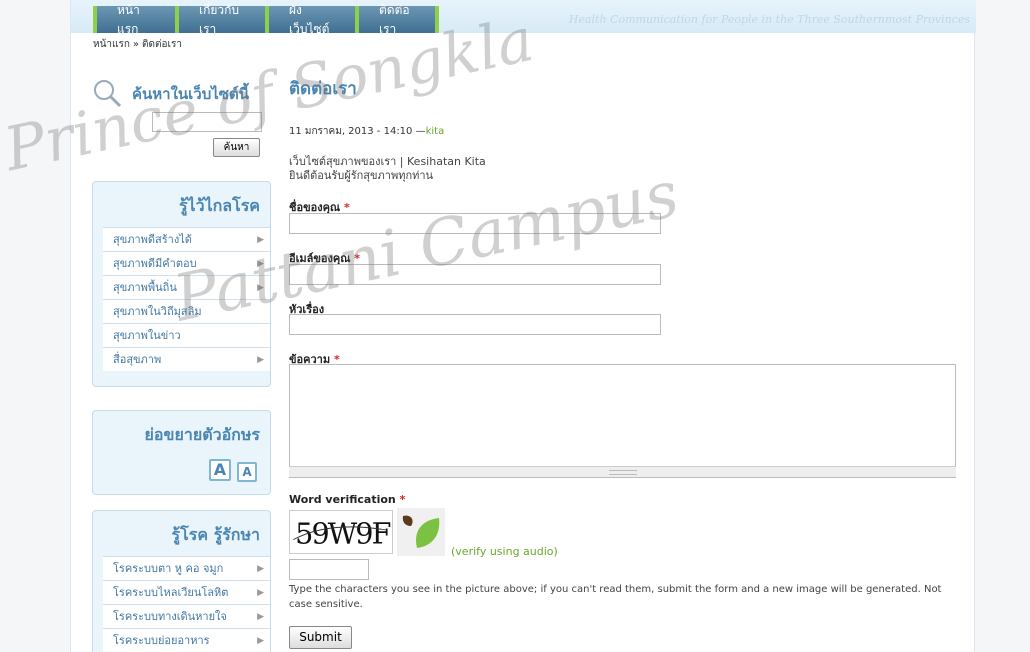  I want to click on search-title: ค้นหาในเว็บไซต์นี้, so click(190, 94).